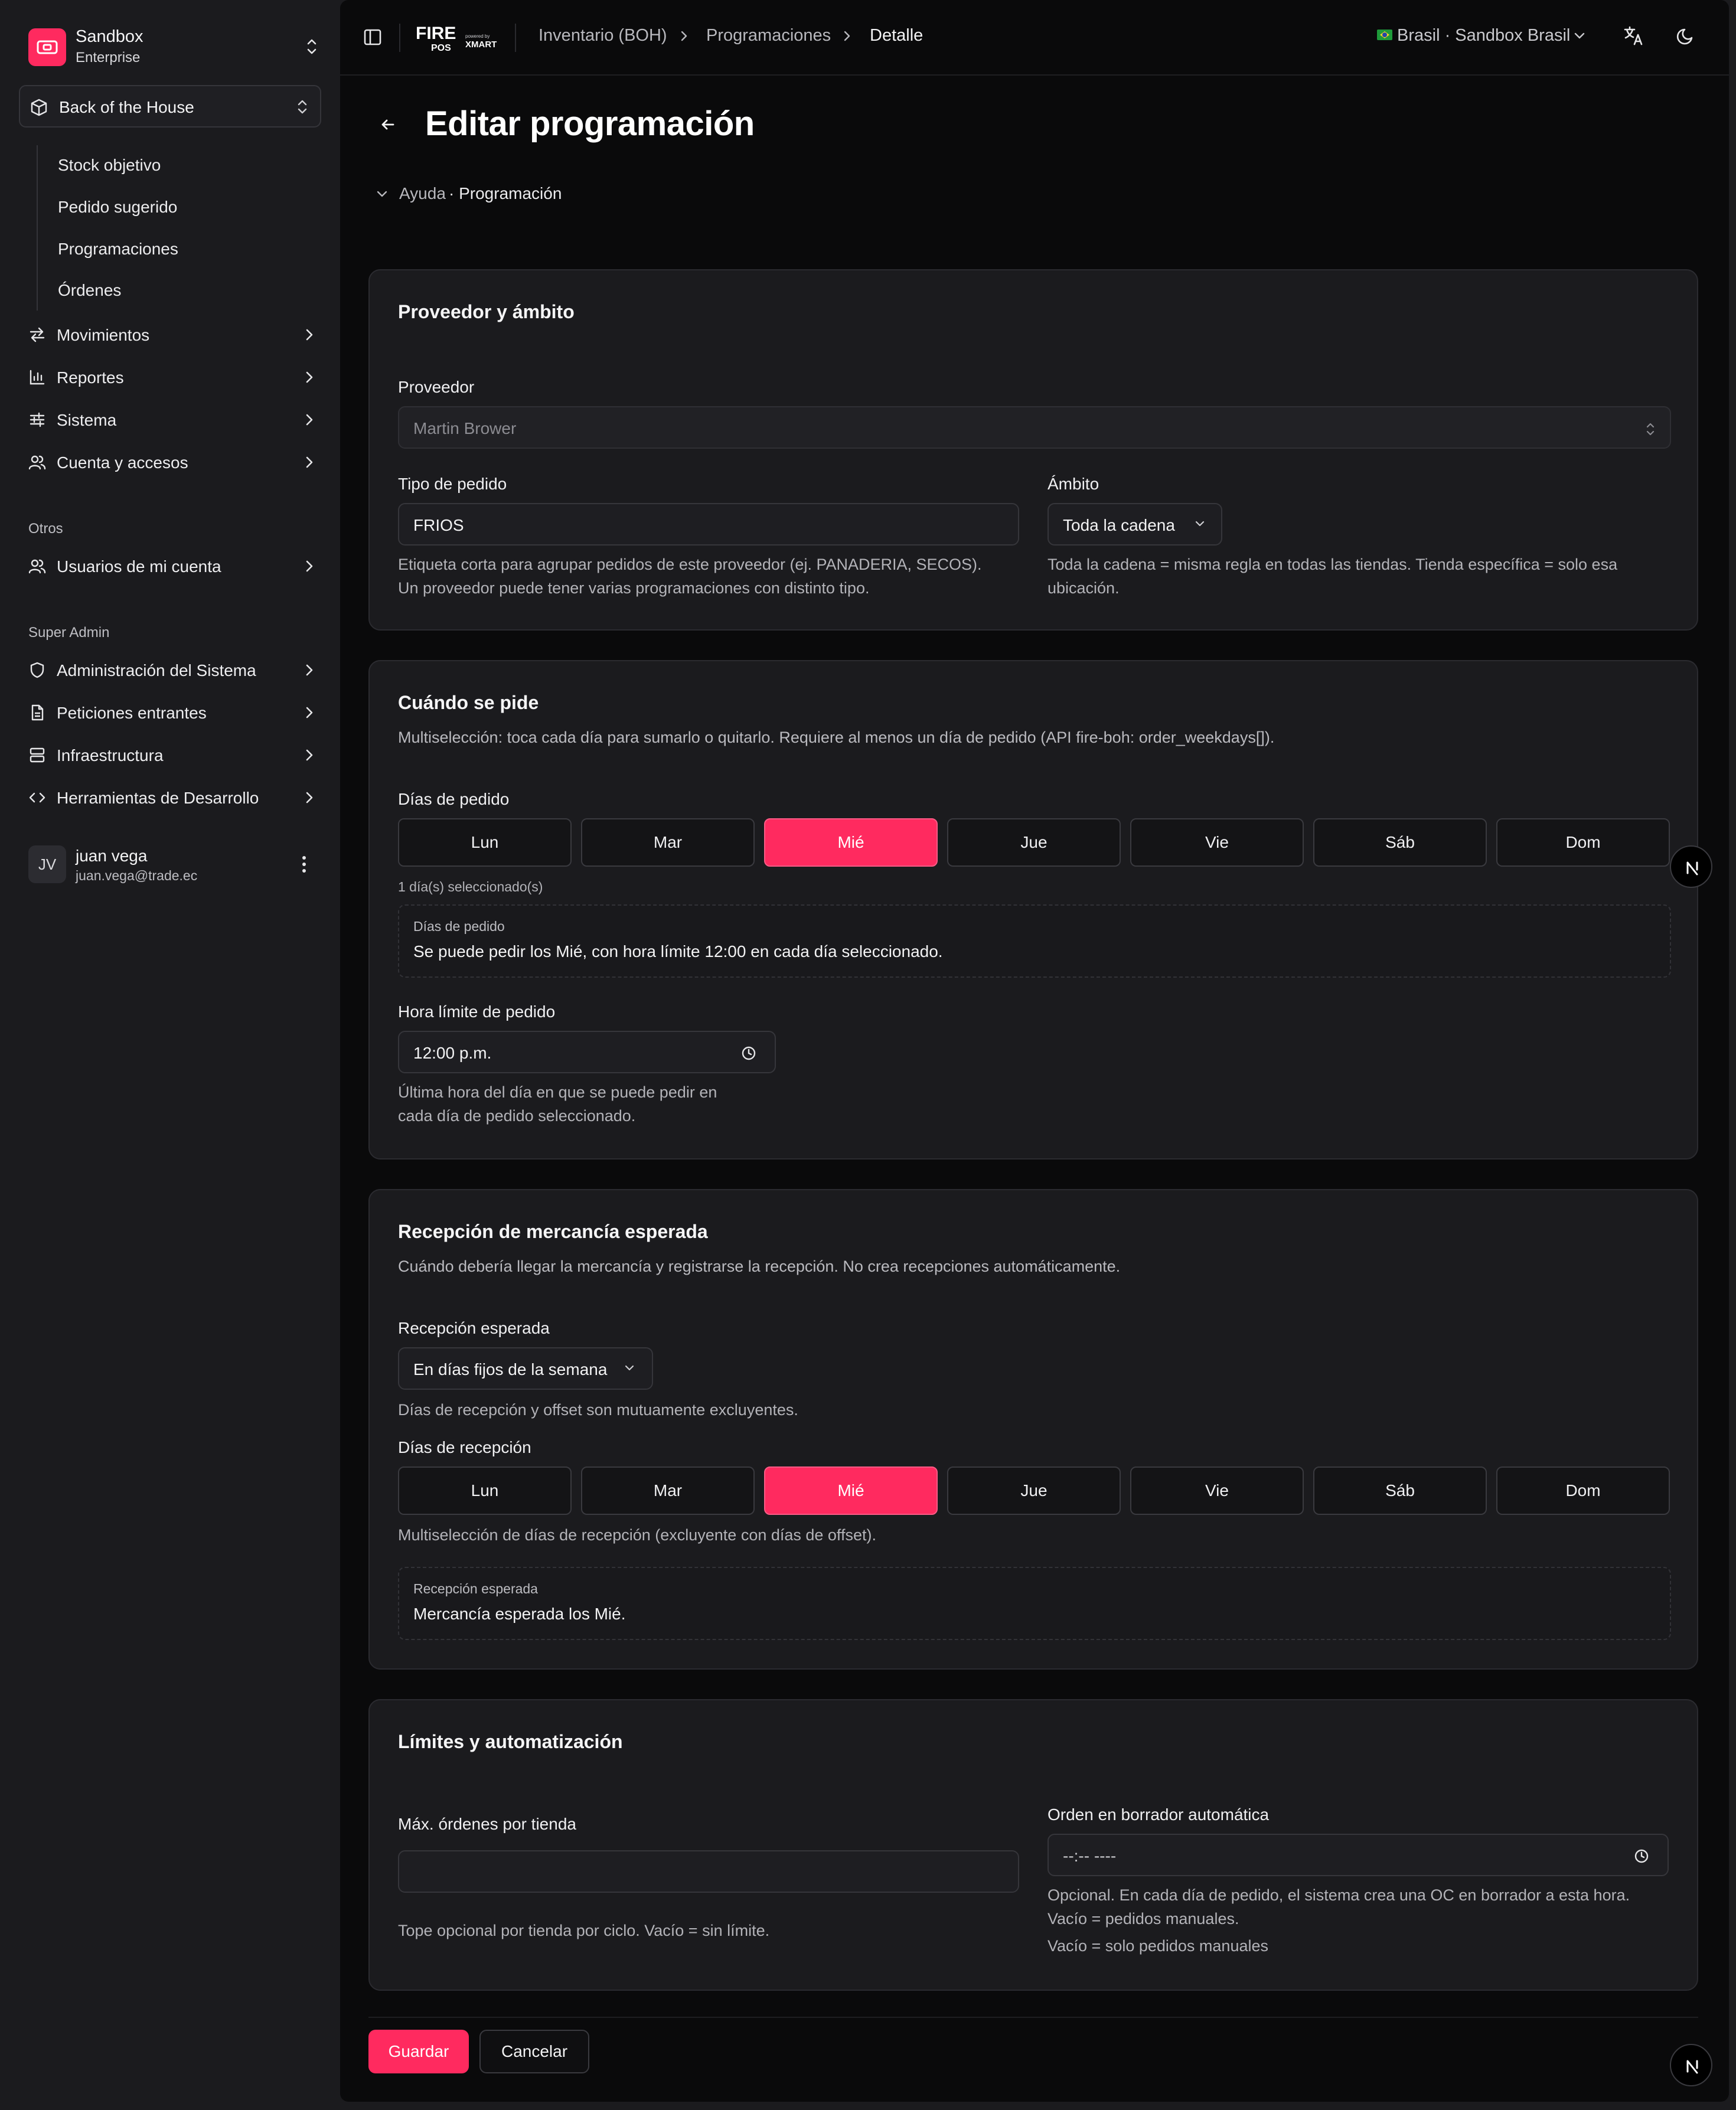 Image resolution: width=1736 pixels, height=2110 pixels. I want to click on users-icon, so click(37, 463).